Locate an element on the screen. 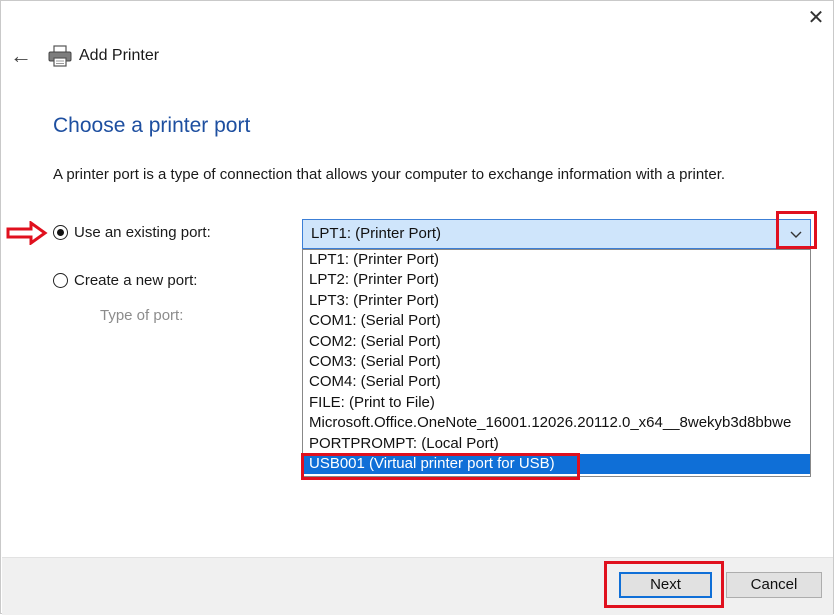 The width and height of the screenshot is (834, 615). port-option-com4: COM4: (Serial Port) is located at coordinates (556, 382).